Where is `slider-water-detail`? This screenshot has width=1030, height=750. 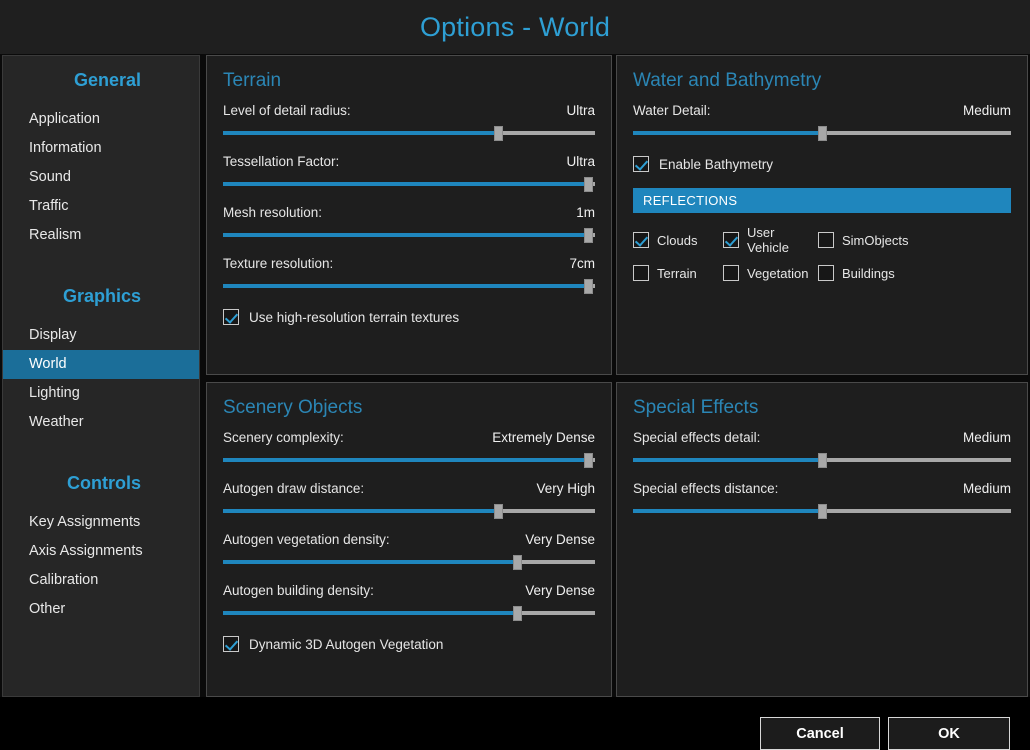
slider-water-detail is located at coordinates (822, 133).